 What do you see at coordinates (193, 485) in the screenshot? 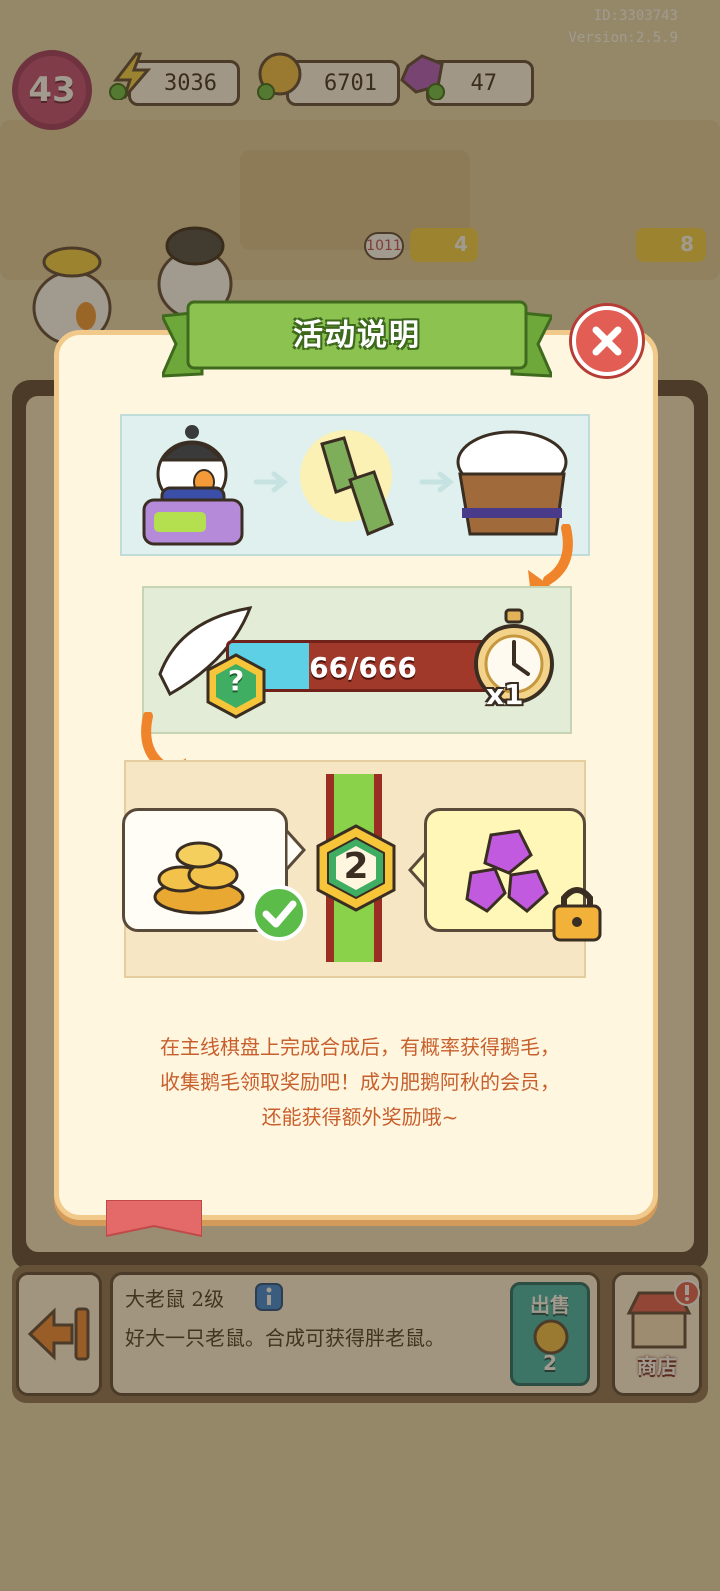
I see `winter-goose-member-icon` at bounding box center [193, 485].